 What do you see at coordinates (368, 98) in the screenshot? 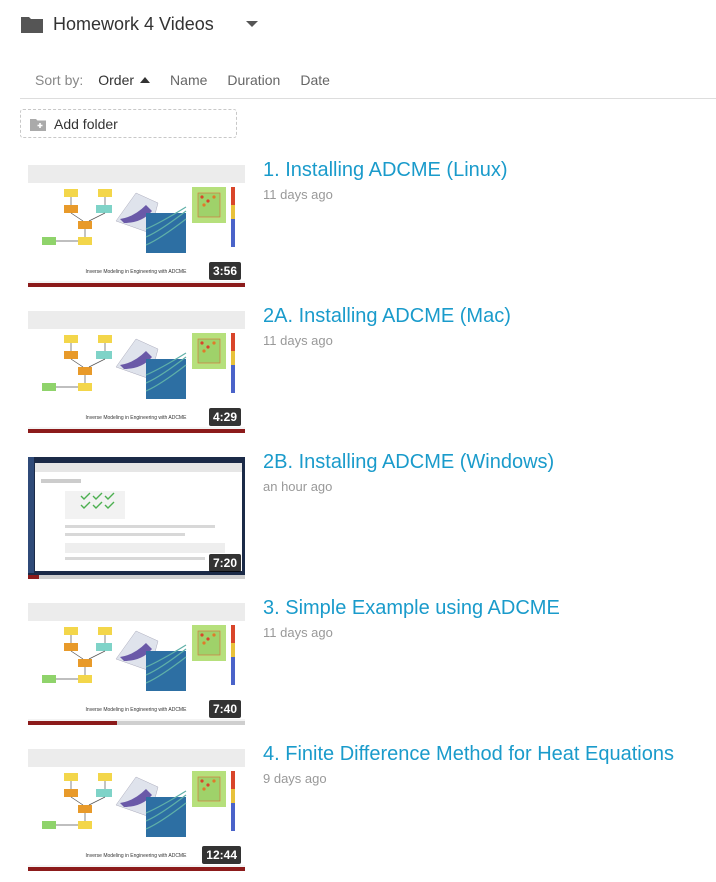
I see `divider` at bounding box center [368, 98].